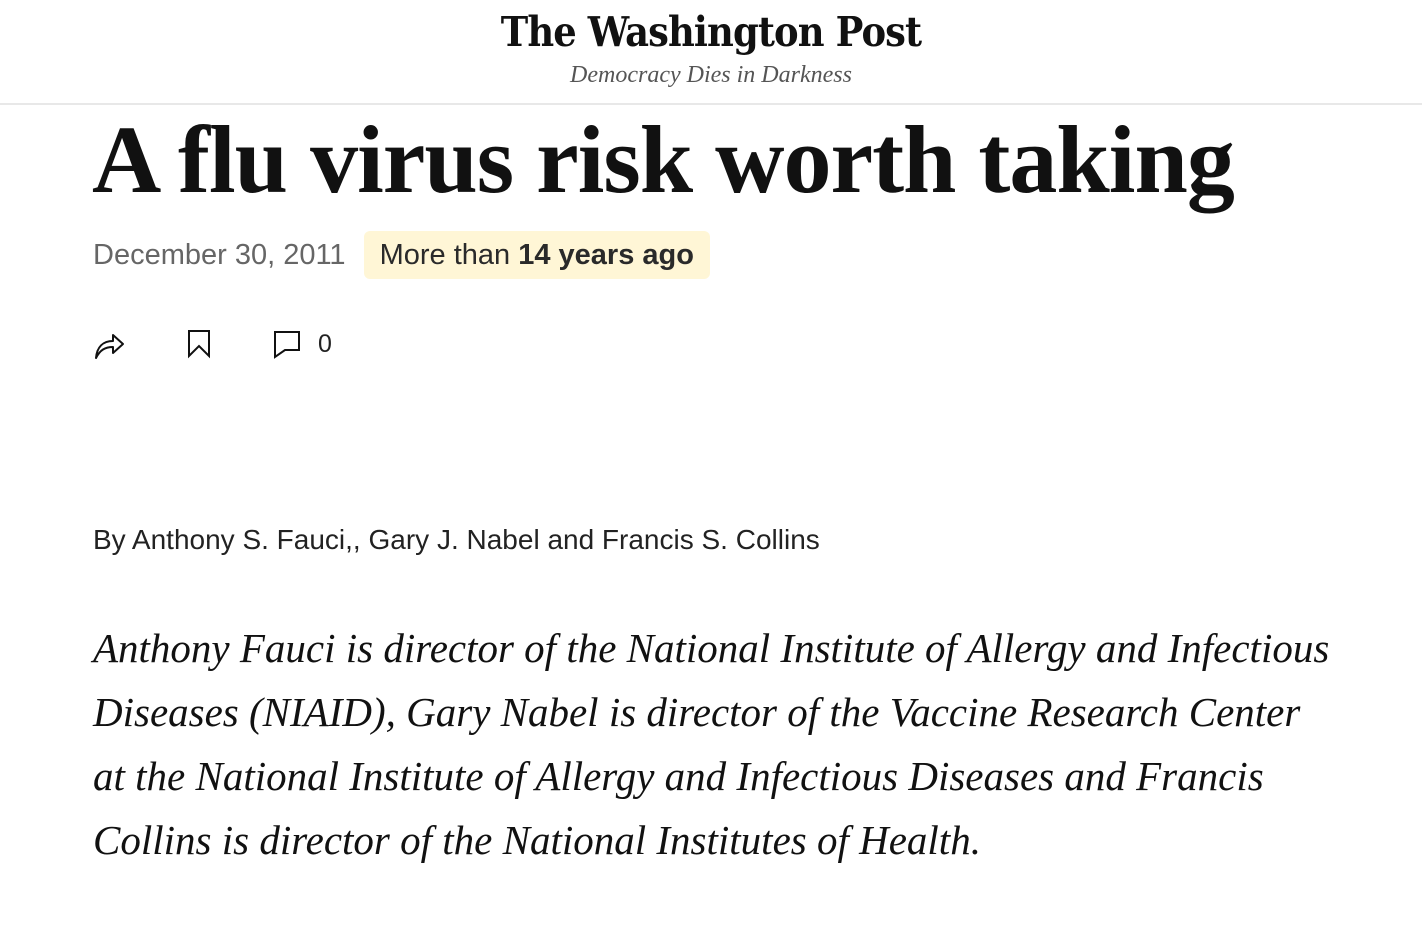 Image resolution: width=1422 pixels, height=940 pixels. I want to click on article-meta: December 30, 2011 More than 14 years ago, so click(401, 255).